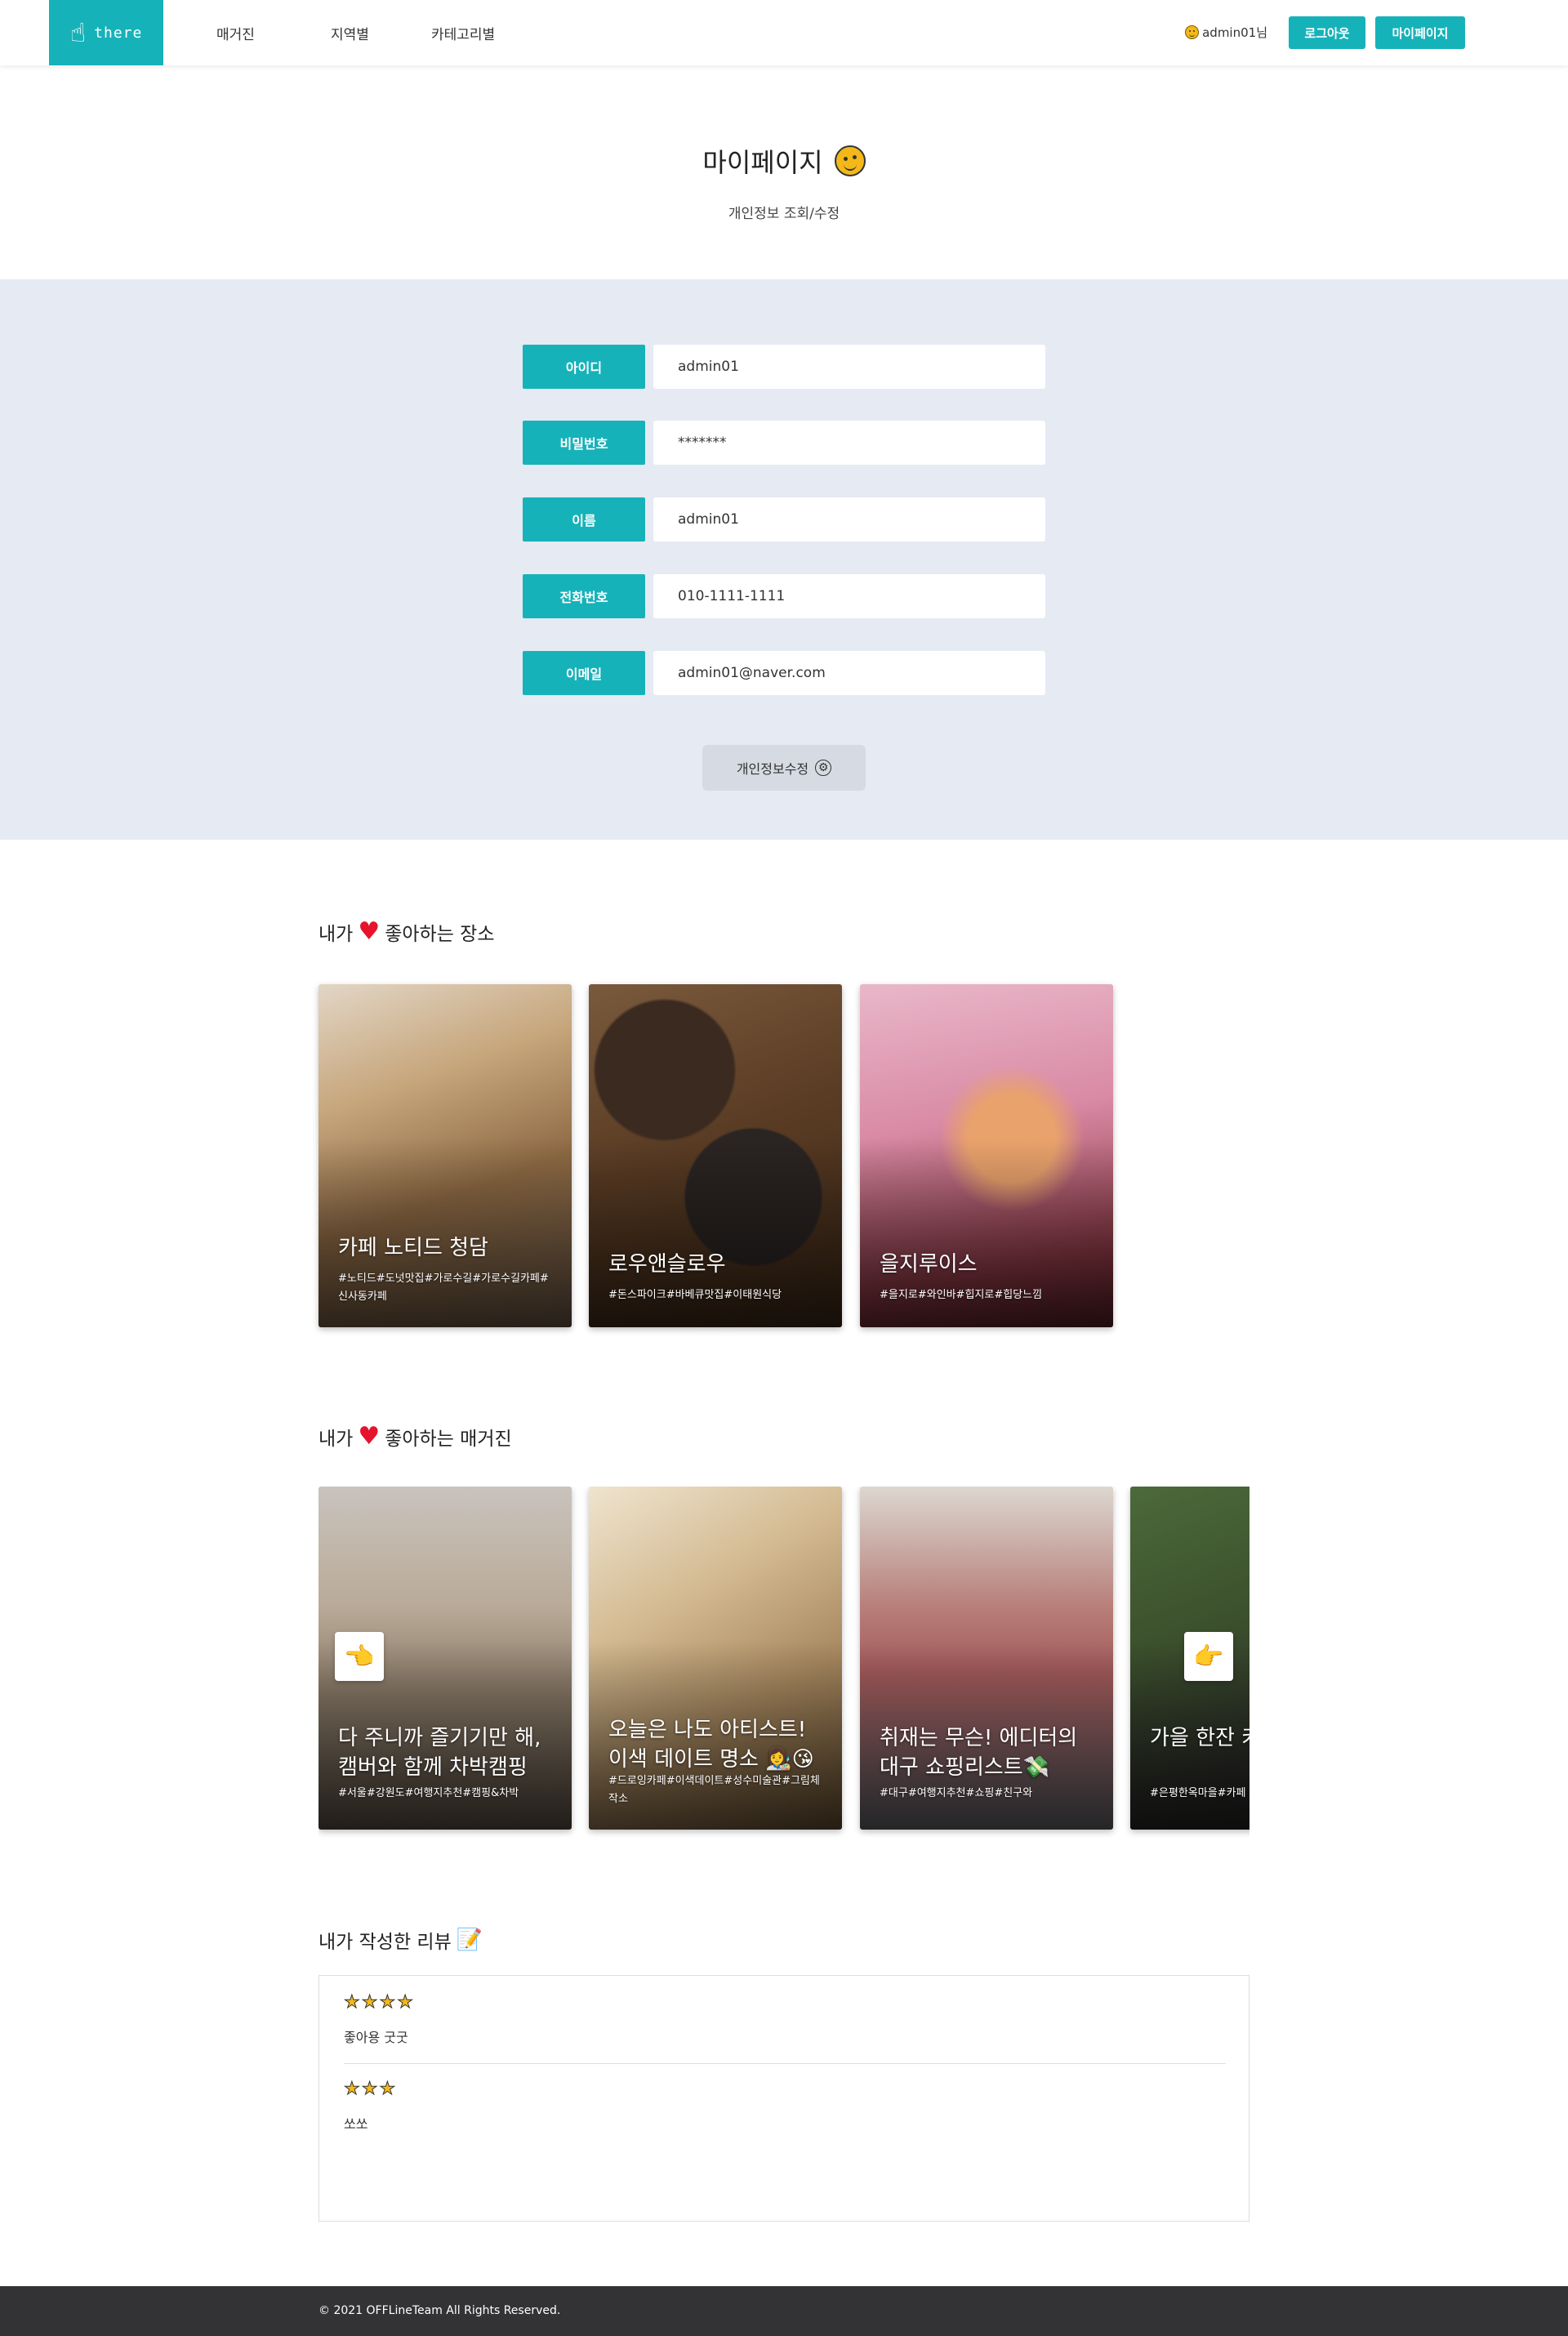  What do you see at coordinates (584, 596) in the screenshot?
I see `phone-label: 전화번호` at bounding box center [584, 596].